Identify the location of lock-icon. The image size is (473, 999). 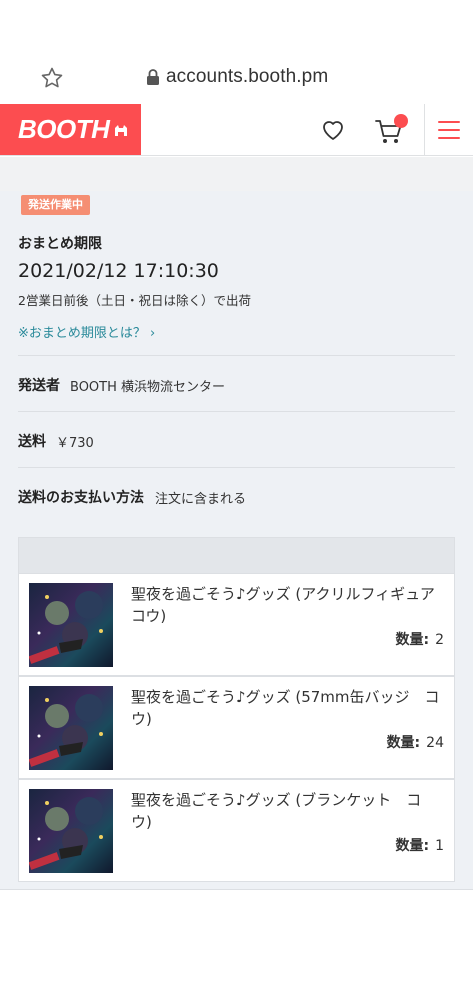
(153, 77).